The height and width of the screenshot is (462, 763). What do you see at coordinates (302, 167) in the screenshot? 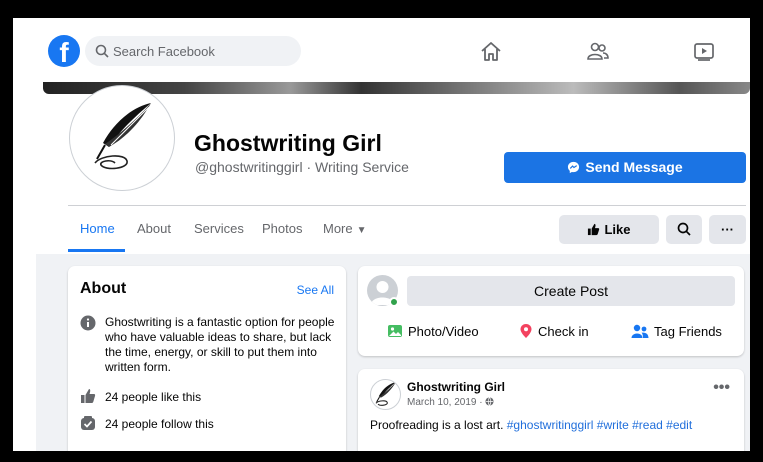
I see `page-handle-category: @ghostwritinggirl · Writing Service` at bounding box center [302, 167].